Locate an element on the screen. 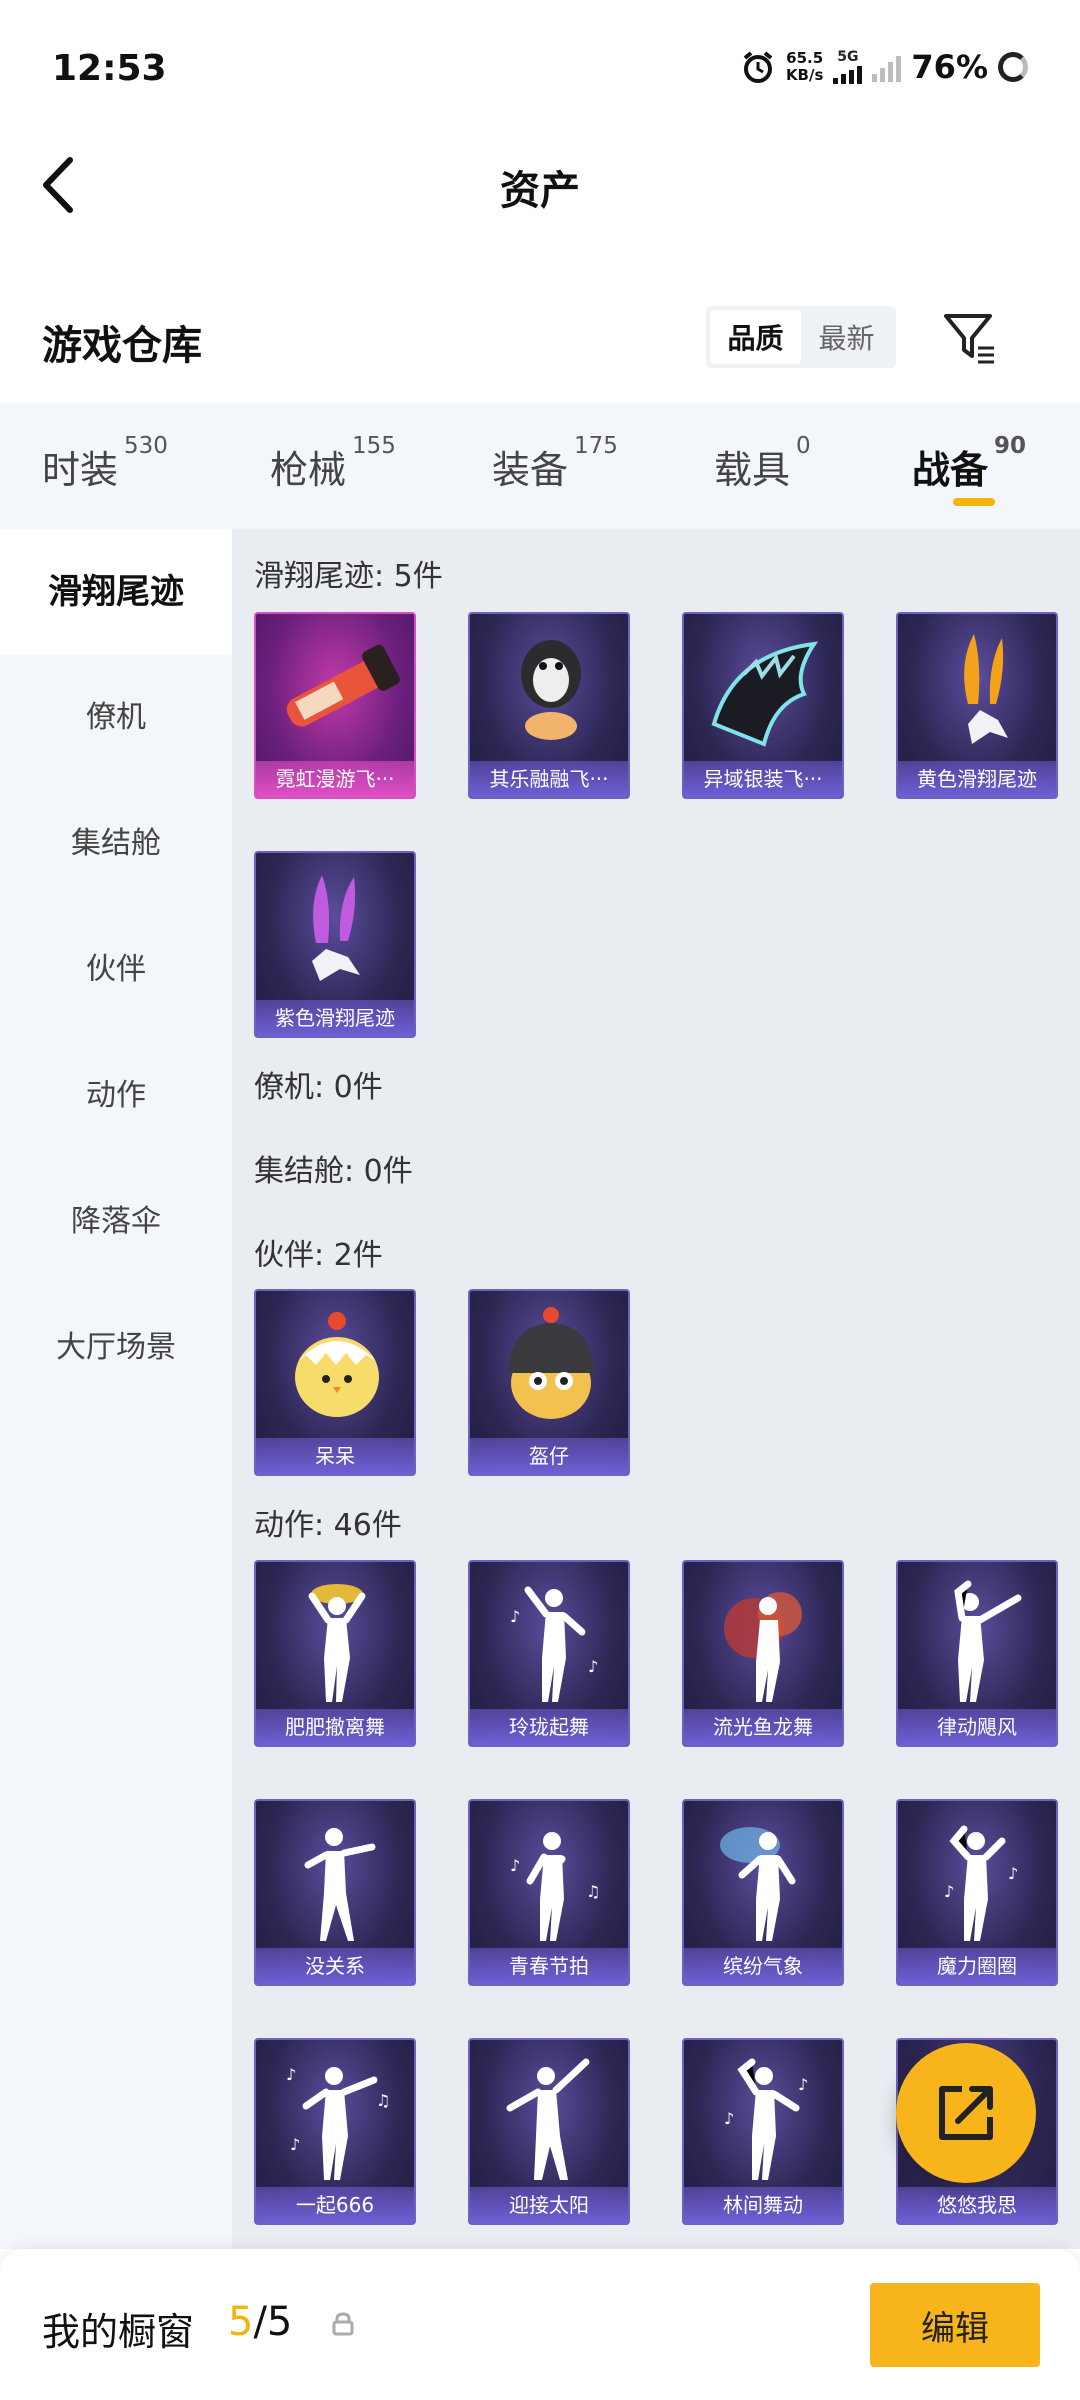 The image size is (1080, 2400). item-card: ♪ ♫ 青春节拍 is located at coordinates (549, 1892).